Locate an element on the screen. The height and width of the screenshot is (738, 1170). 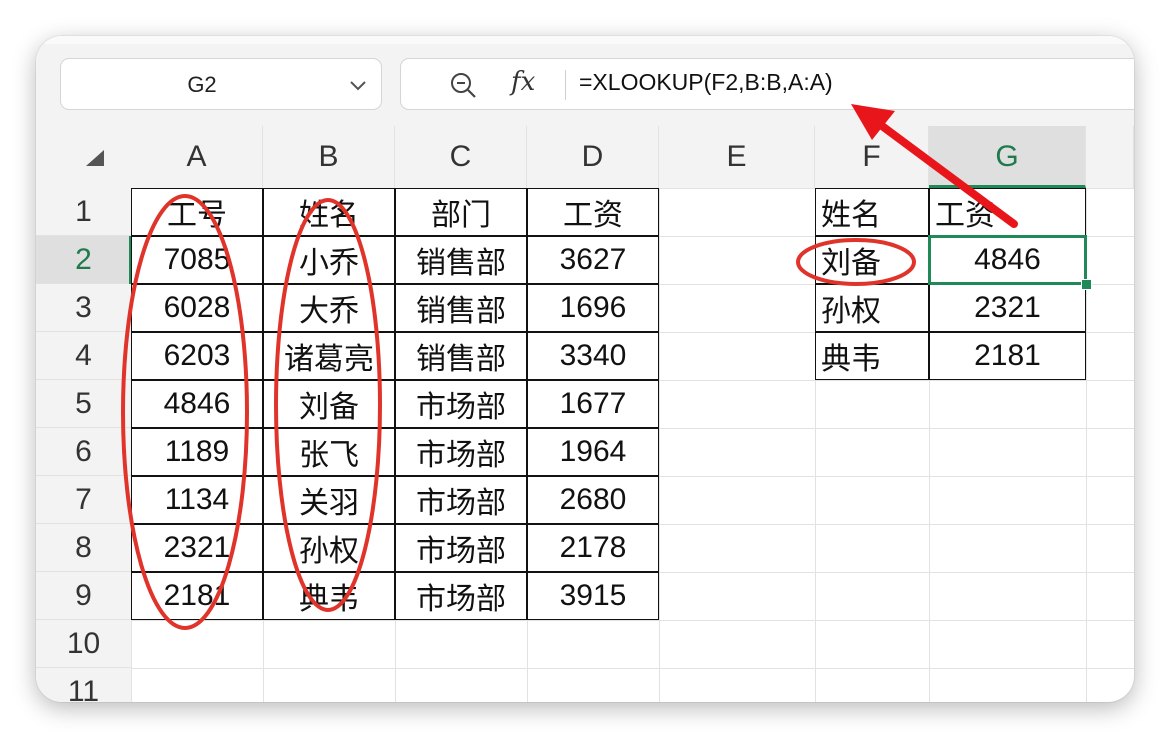
cell-g4: 2181 is located at coordinates (1007, 356).